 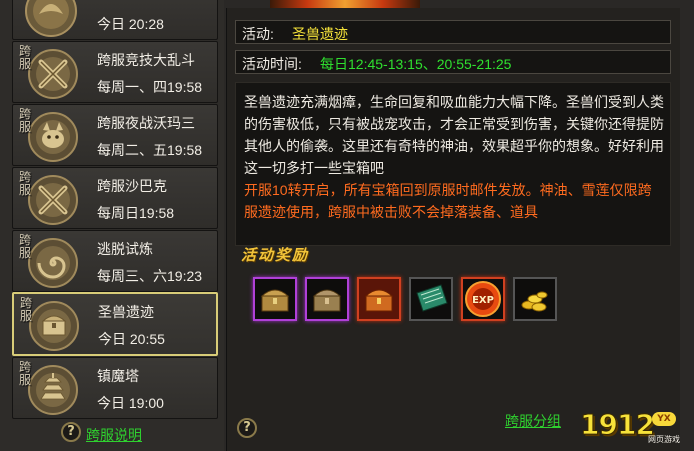 What do you see at coordinates (130, 24) in the screenshot?
I see `event-time: 今日 20:28` at bounding box center [130, 24].